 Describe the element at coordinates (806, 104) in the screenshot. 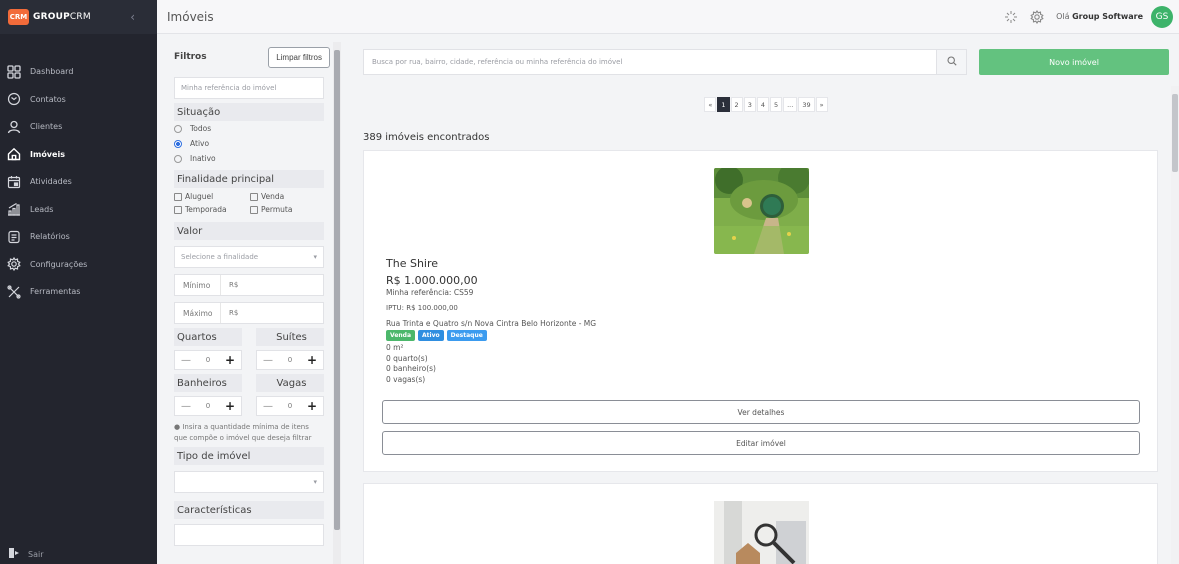

I see `page-39: 39` at that location.